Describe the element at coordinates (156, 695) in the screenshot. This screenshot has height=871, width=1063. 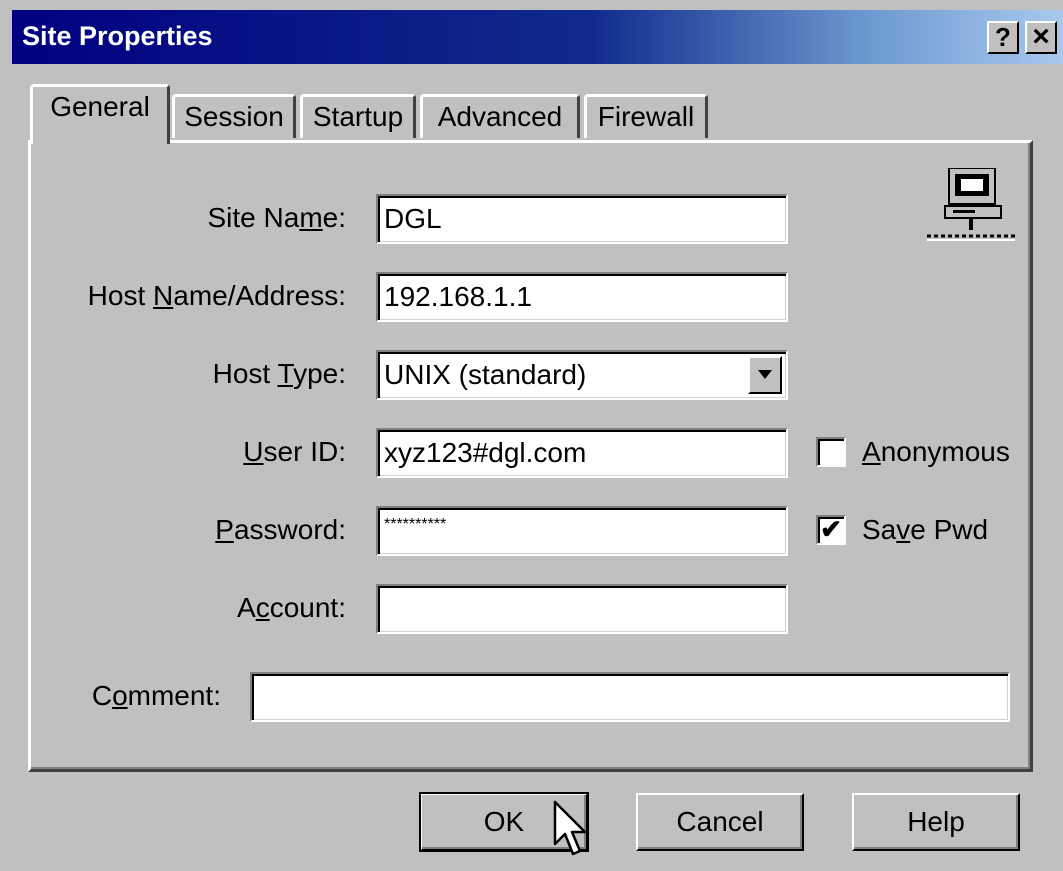
I see `comment-label: Comment:` at that location.